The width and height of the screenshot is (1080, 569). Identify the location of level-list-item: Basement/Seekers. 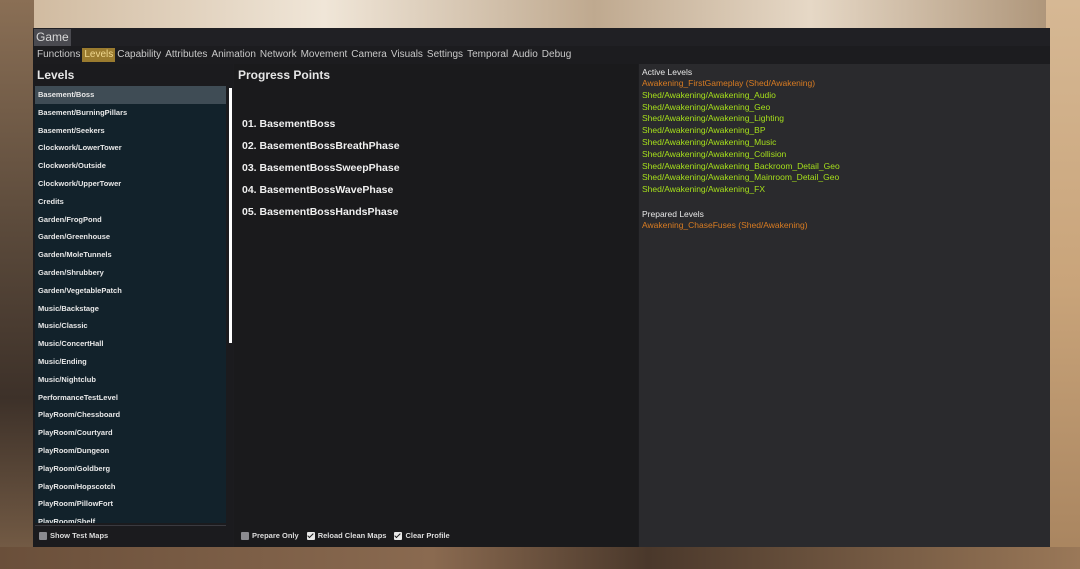
(130, 131).